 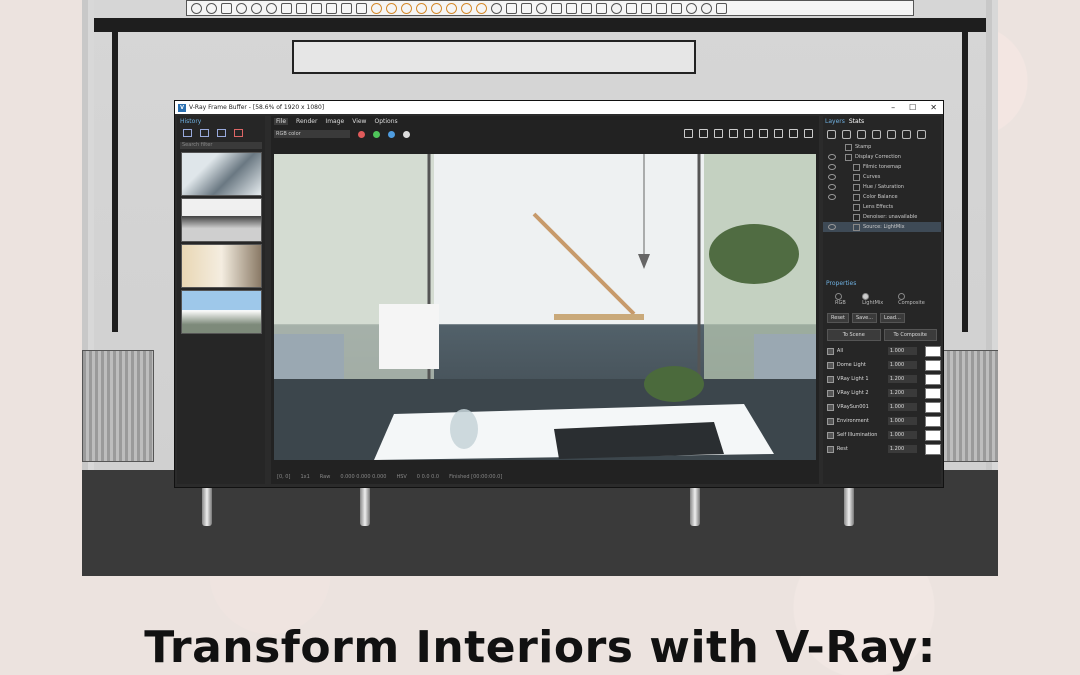 What do you see at coordinates (856, 121) in the screenshot?
I see `tab-stats: Stats` at bounding box center [856, 121].